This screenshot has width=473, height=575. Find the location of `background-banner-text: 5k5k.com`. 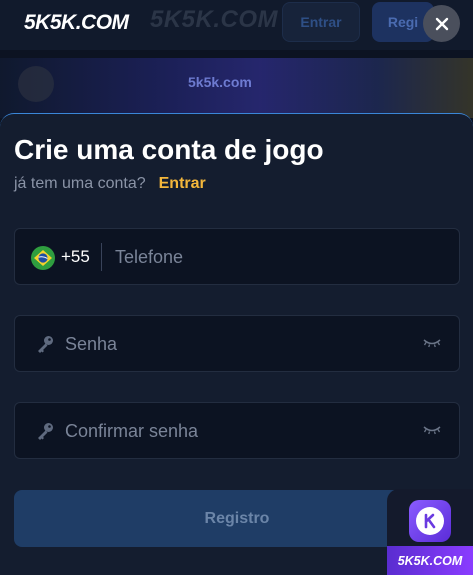

background-banner-text: 5k5k.com is located at coordinates (220, 82).